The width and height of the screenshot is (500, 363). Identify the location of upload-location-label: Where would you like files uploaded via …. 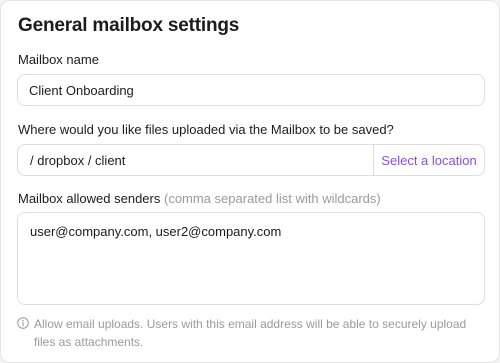
(206, 129).